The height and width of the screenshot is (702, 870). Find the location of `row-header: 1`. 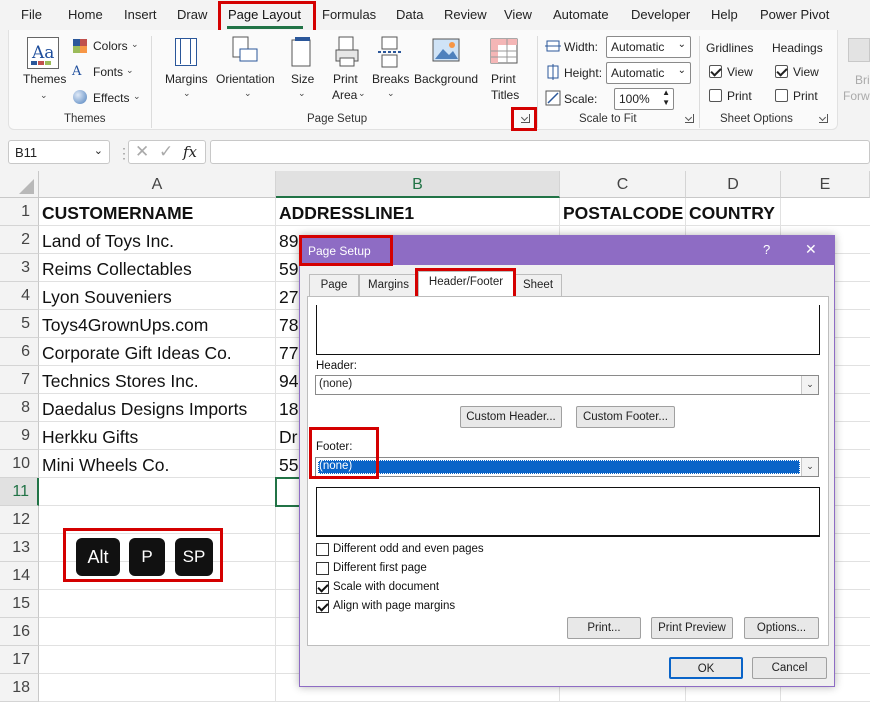

row-header: 1 is located at coordinates (19, 212).